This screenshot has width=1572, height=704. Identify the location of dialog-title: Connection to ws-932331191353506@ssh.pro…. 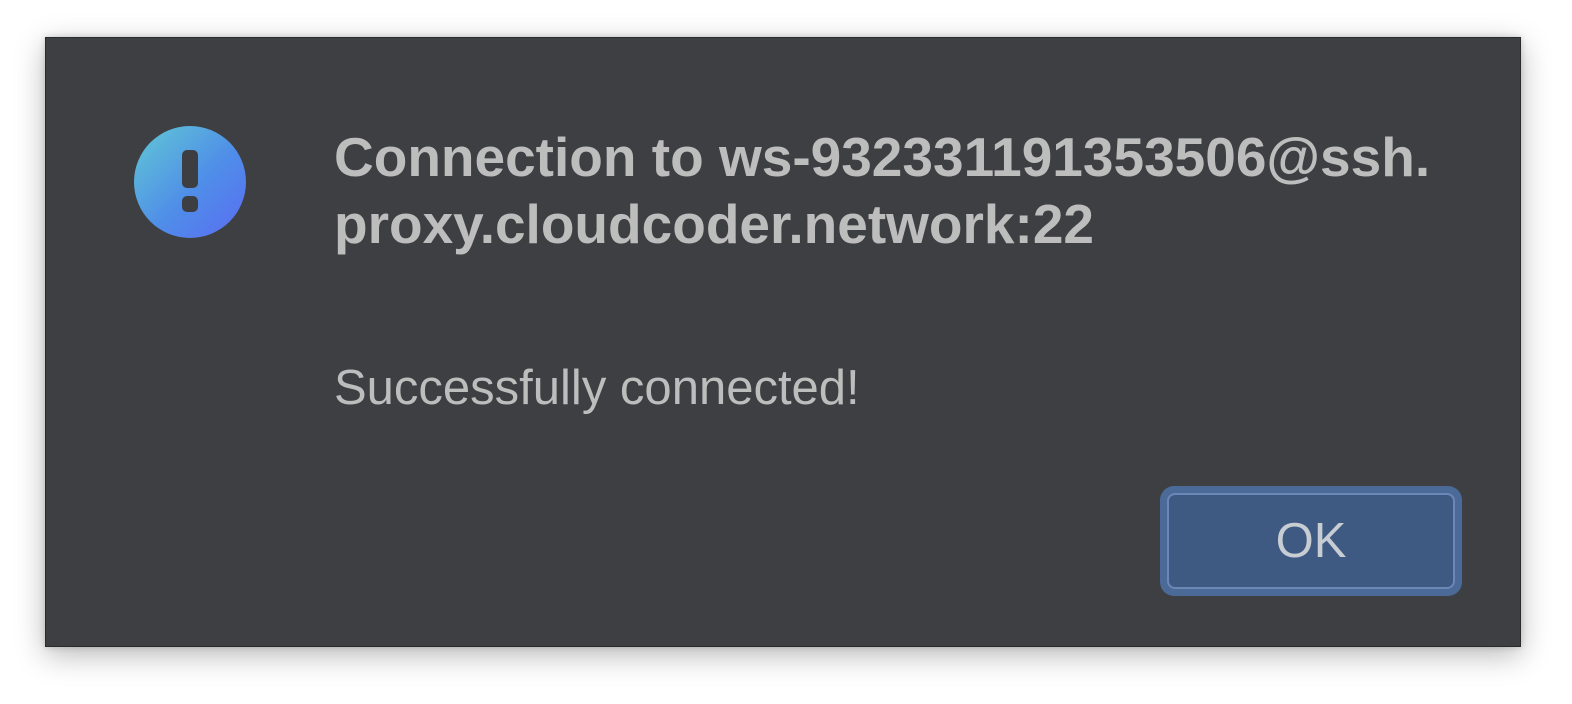
(882, 190).